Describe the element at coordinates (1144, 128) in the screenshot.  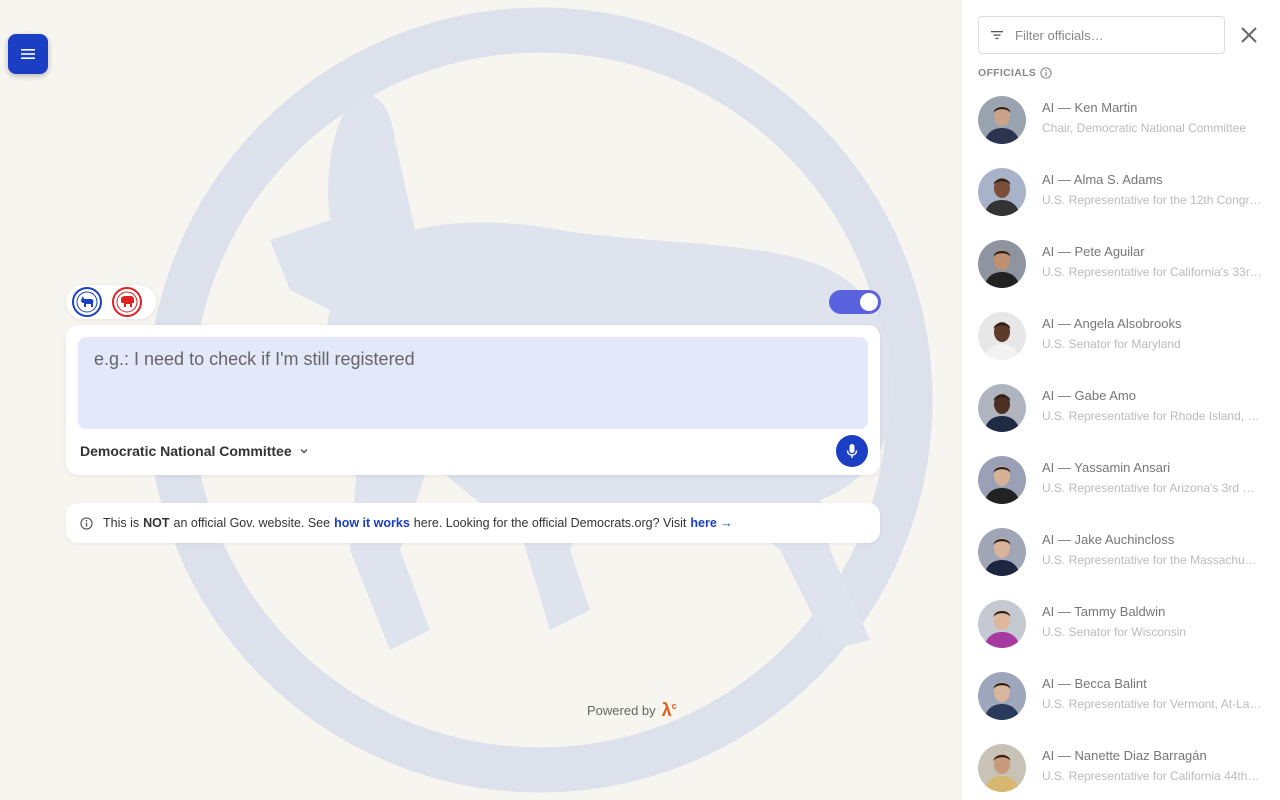
I see `official-role: Chair, Democratic National Committee` at that location.